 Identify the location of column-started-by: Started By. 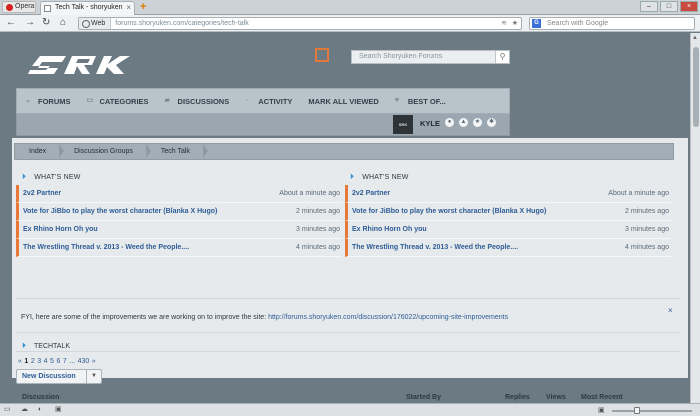
(423, 397).